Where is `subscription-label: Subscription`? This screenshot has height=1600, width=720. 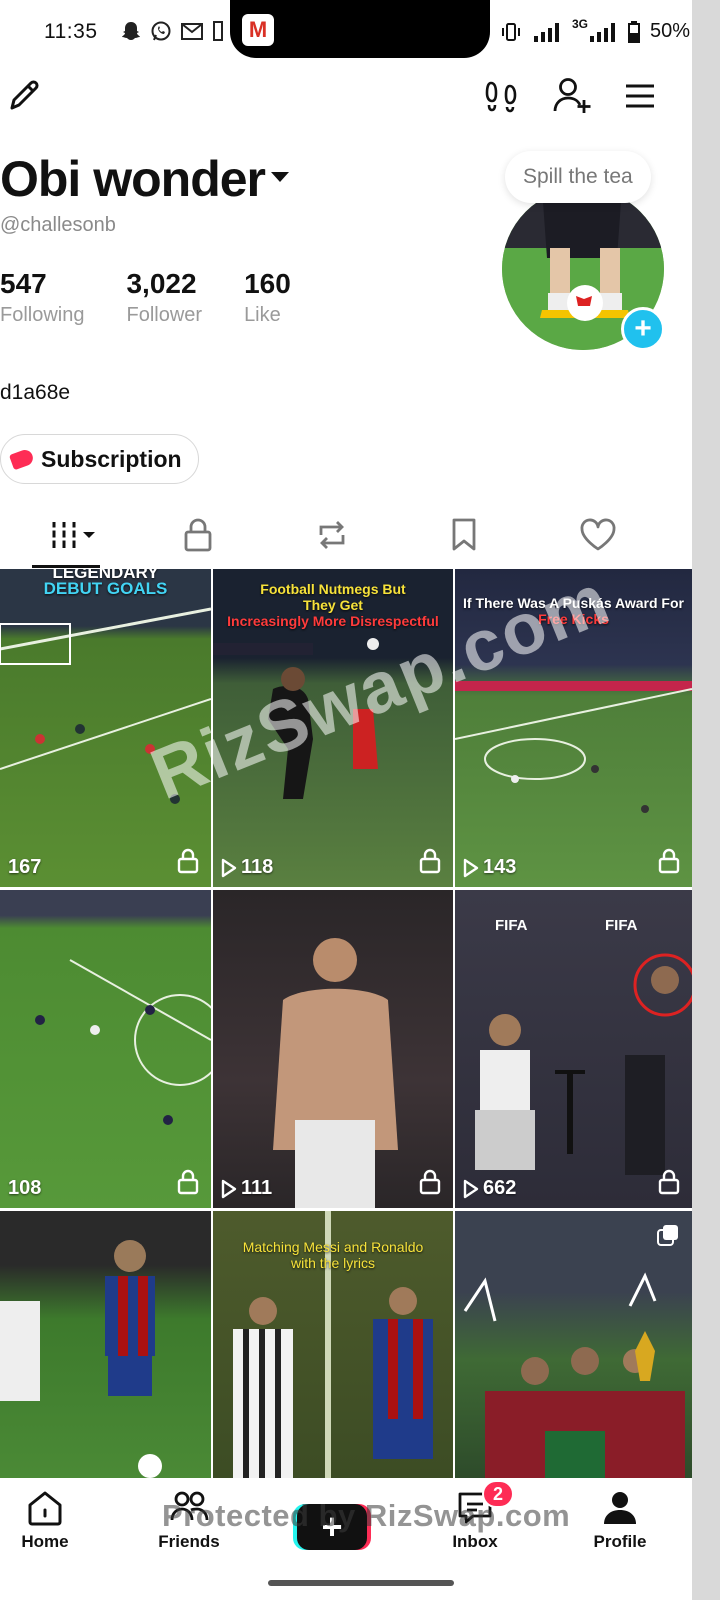 subscription-label: Subscription is located at coordinates (111, 458).